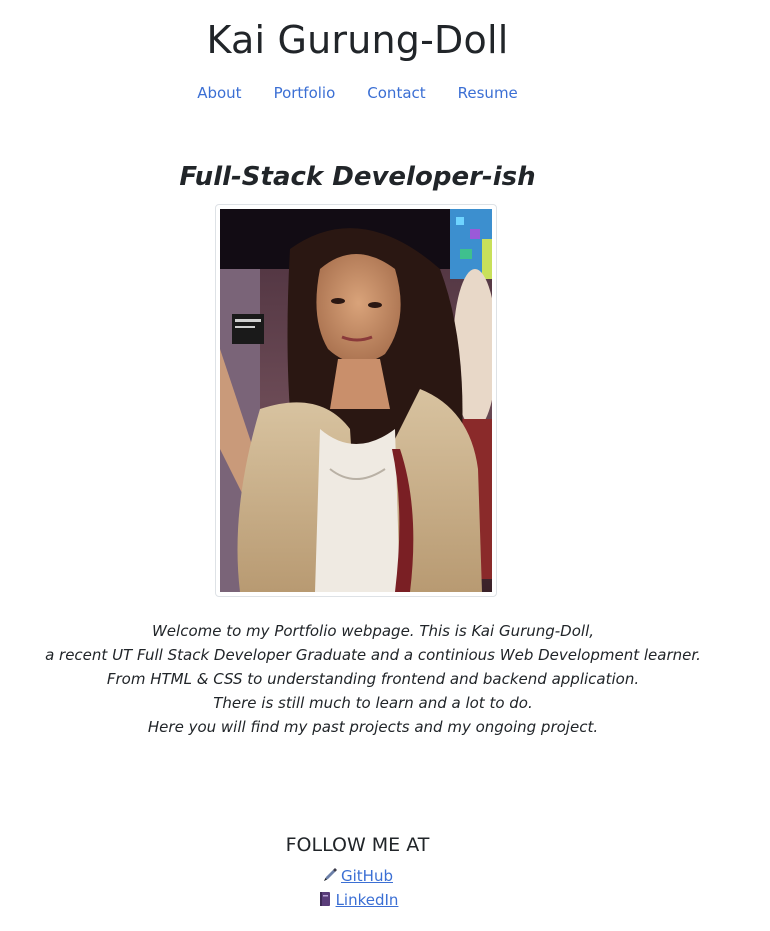 This screenshot has width=770, height=931. Describe the element at coordinates (324, 899) in the screenshot. I see `book-icon` at that location.